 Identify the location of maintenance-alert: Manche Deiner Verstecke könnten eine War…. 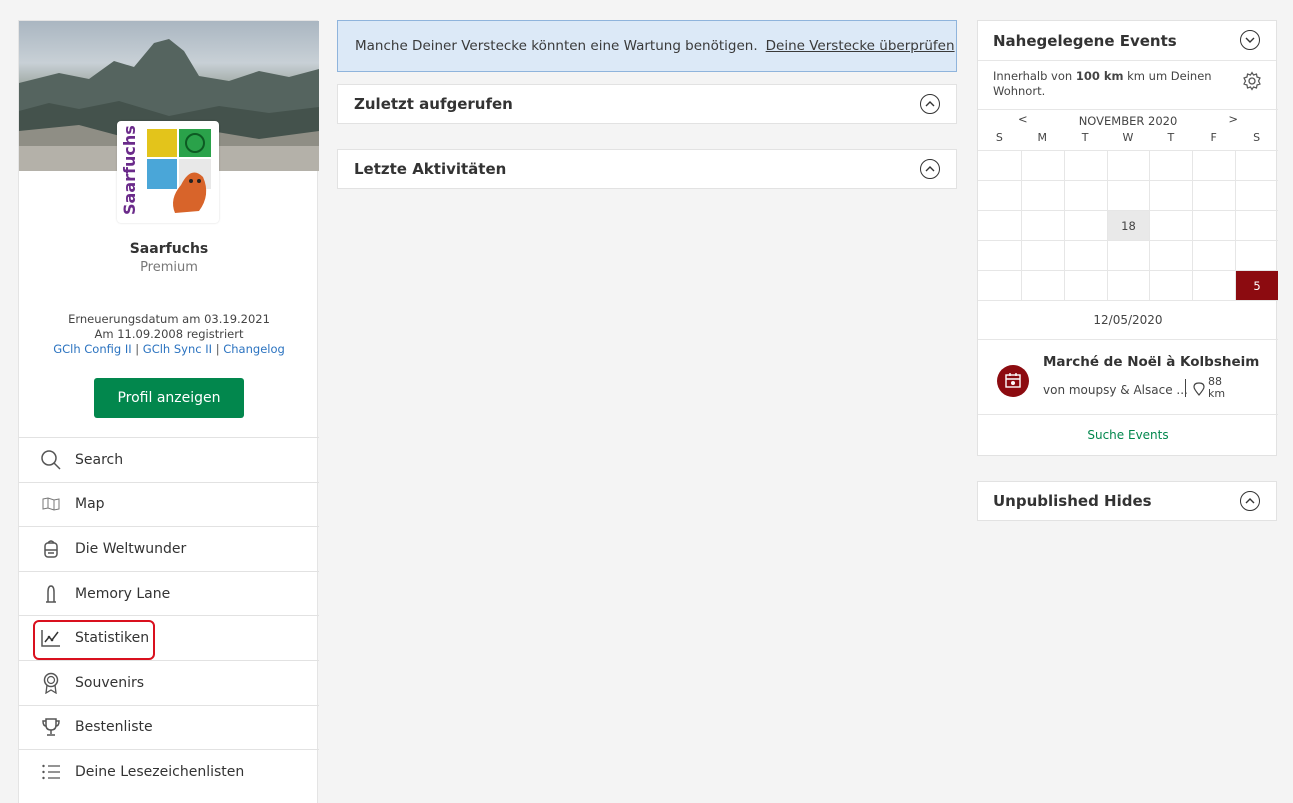
(647, 46).